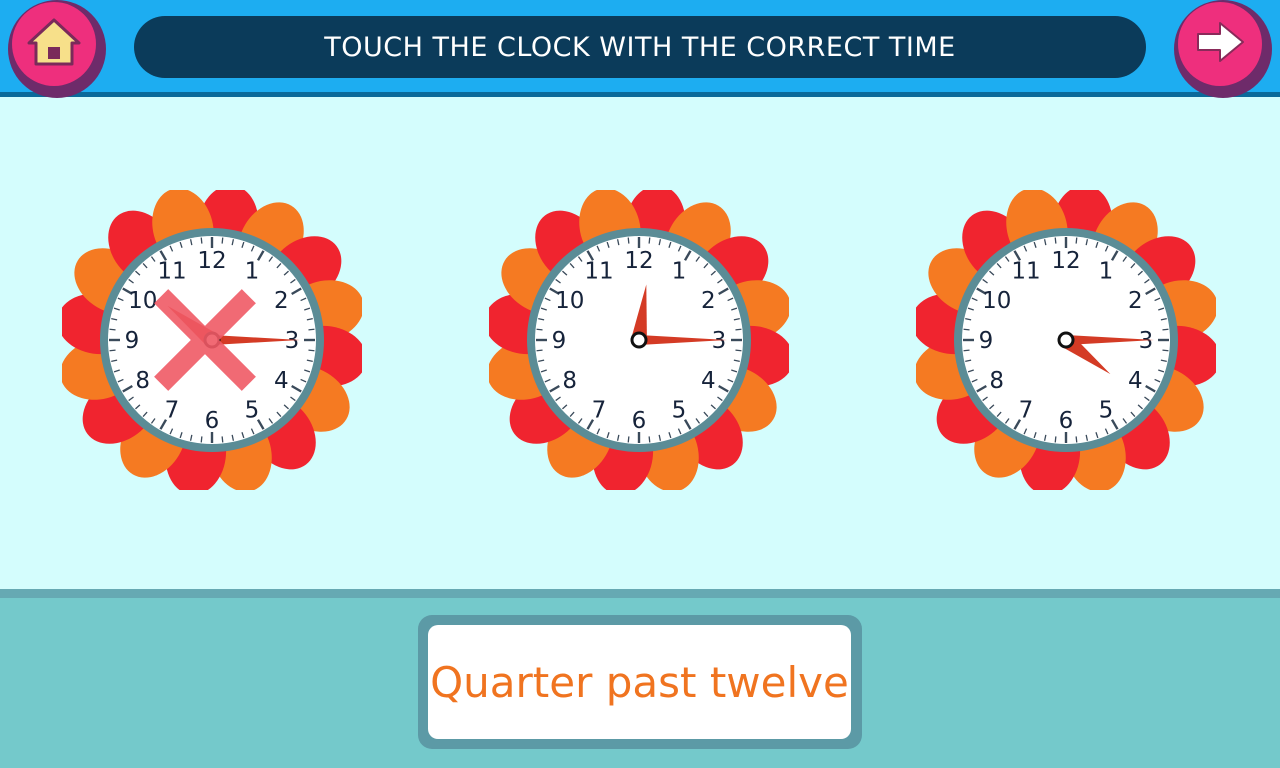  I want to click on next-button, so click(1223, 49).